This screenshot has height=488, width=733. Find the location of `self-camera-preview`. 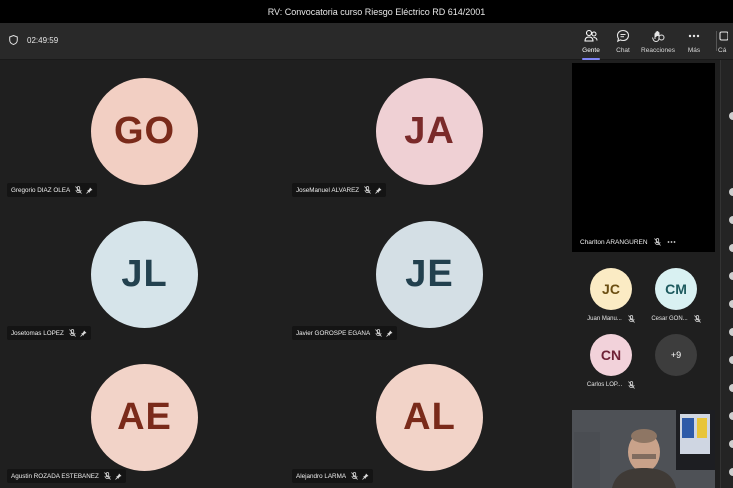

self-camera-preview is located at coordinates (643, 449).